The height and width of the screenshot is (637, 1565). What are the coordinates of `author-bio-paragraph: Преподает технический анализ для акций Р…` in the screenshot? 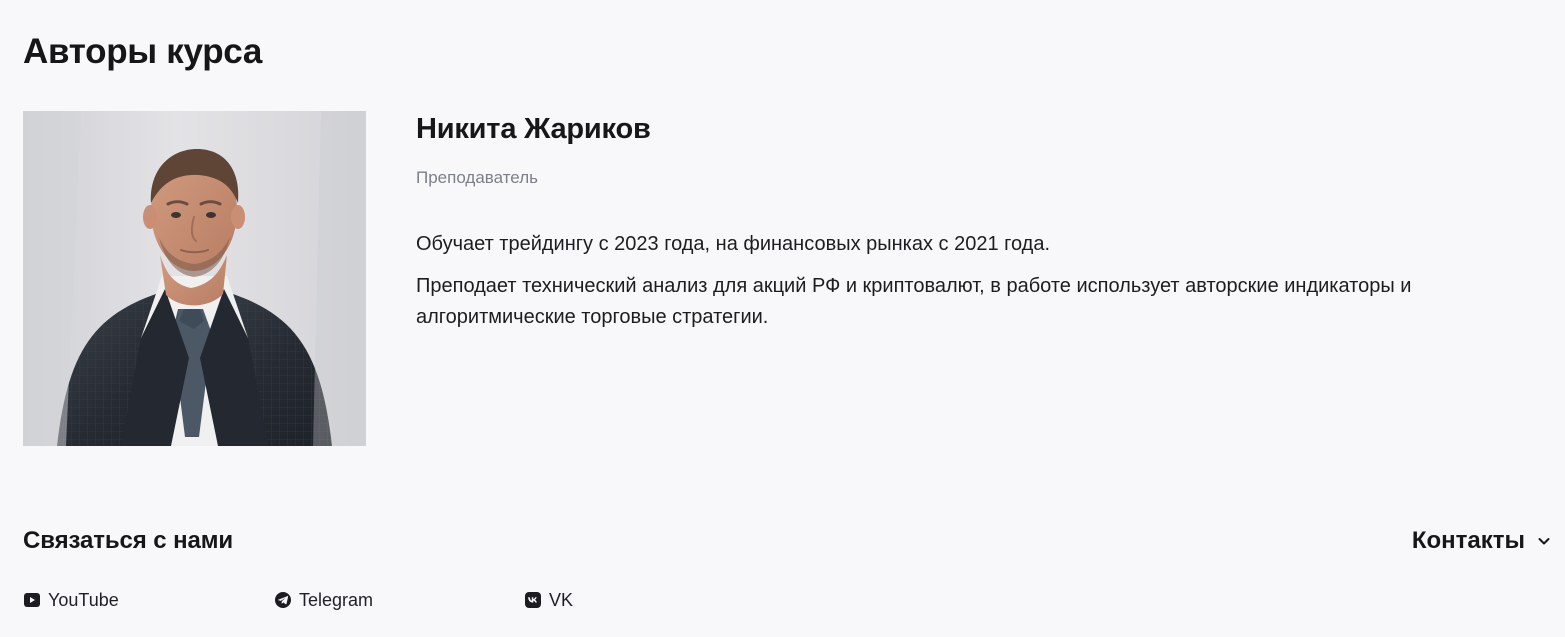 It's located at (914, 301).